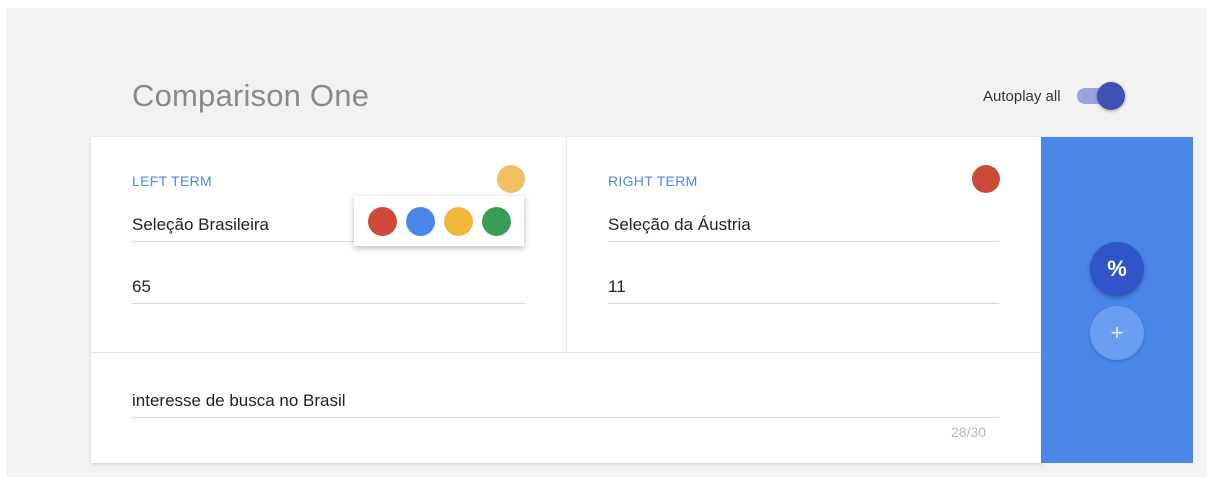  I want to click on right-term-field: Seleção da Áustria, so click(803, 226).